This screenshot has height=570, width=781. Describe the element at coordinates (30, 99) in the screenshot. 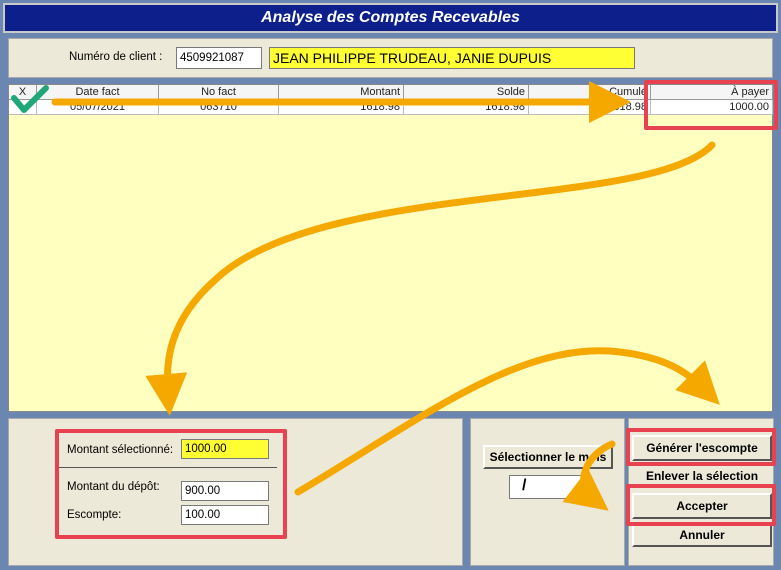

I see `checkmark-icon` at that location.